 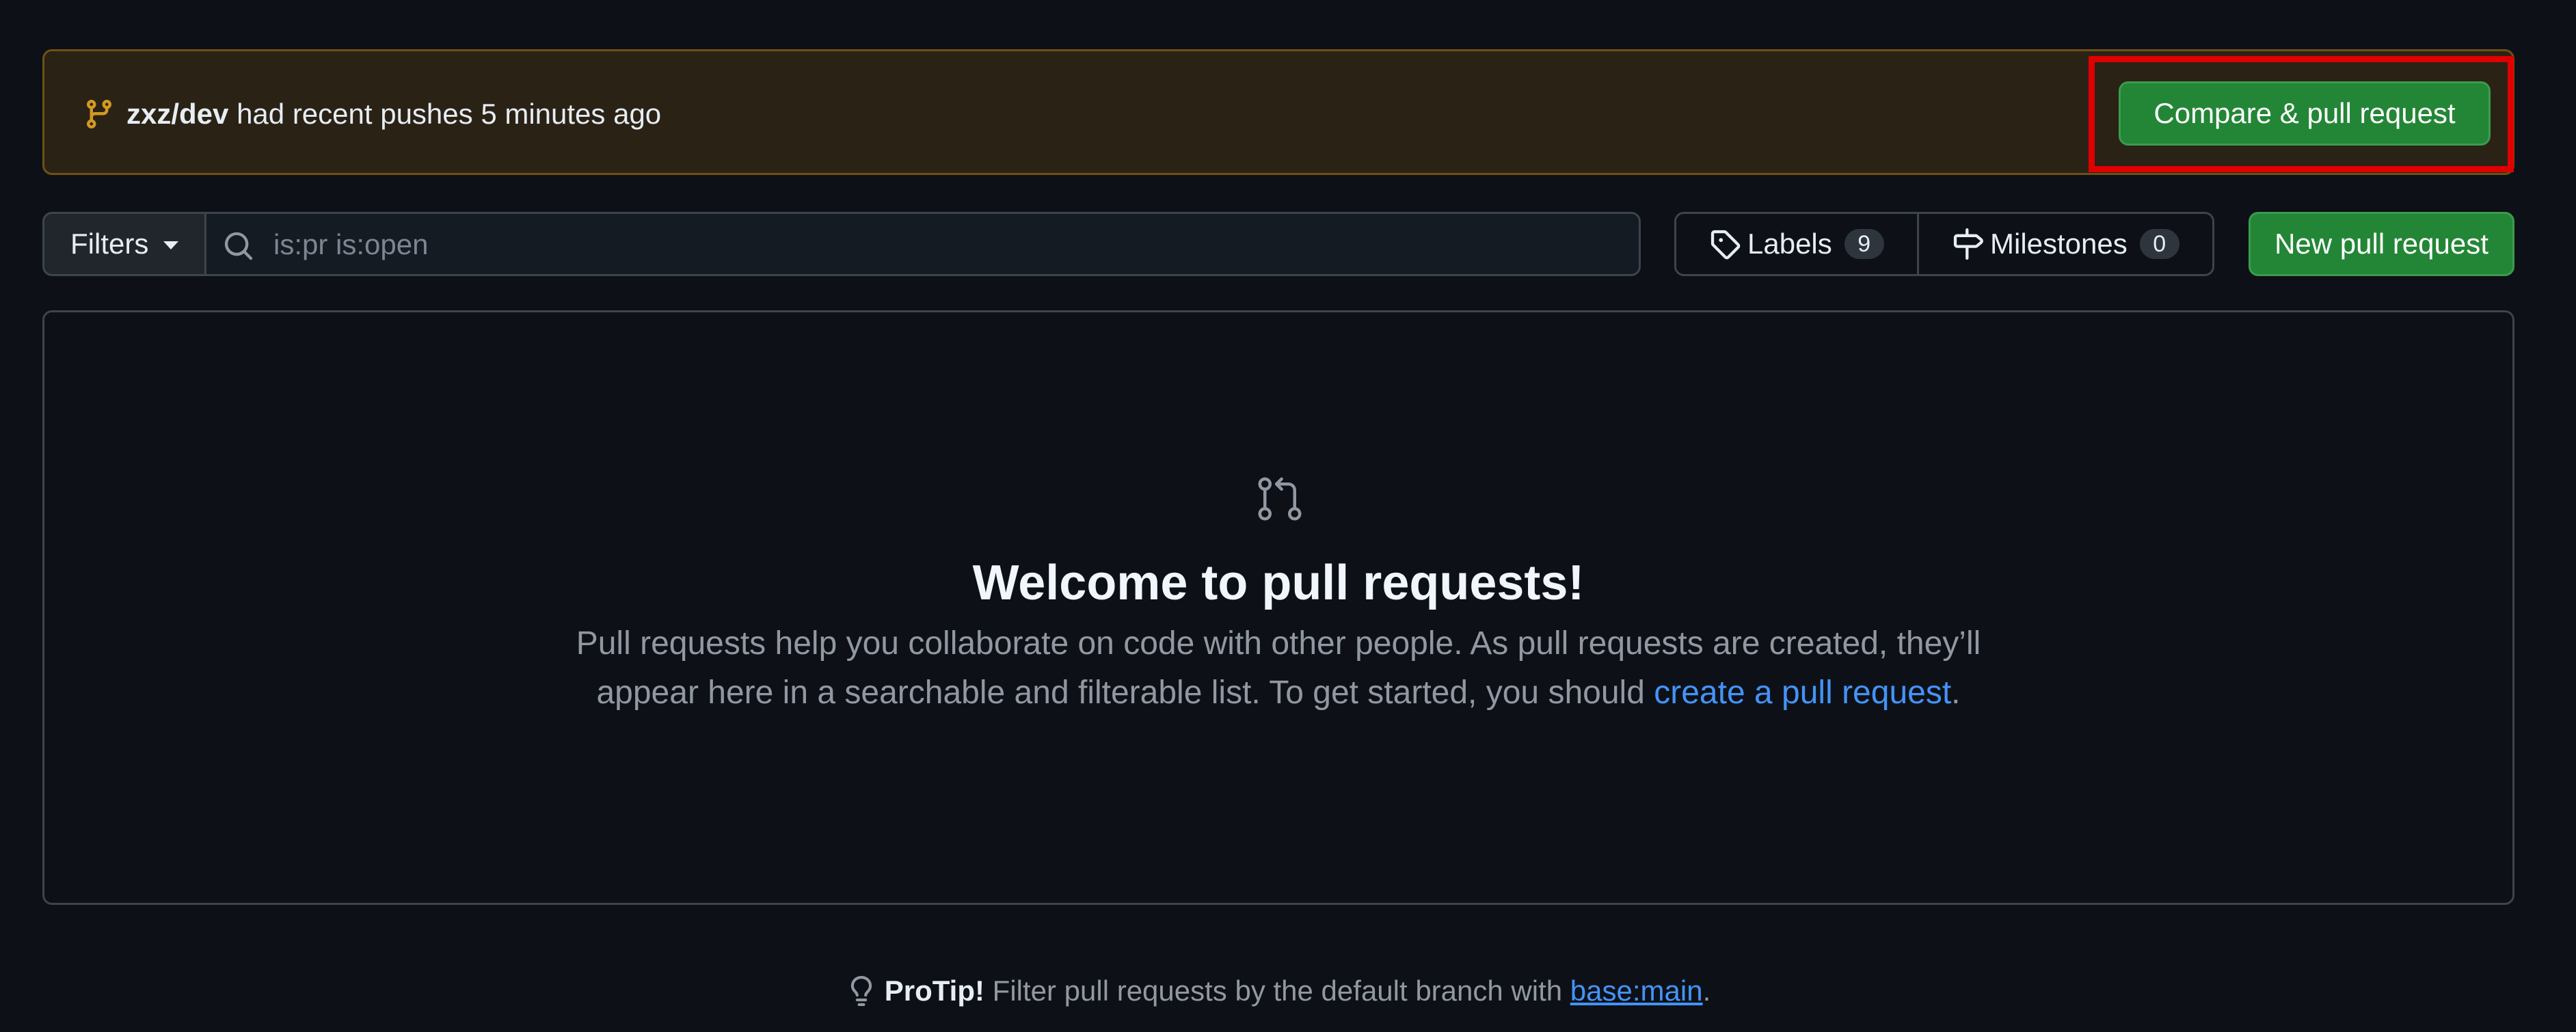 What do you see at coordinates (177, 114) in the screenshot?
I see `branch-name: zxz/dev` at bounding box center [177, 114].